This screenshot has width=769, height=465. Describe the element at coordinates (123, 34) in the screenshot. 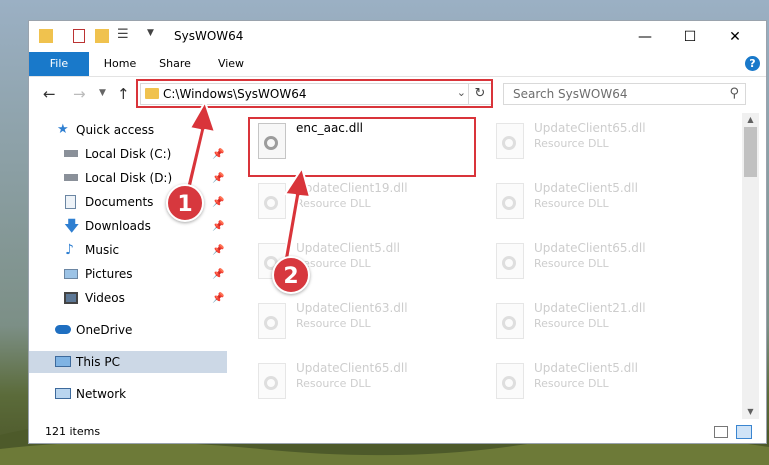

I see `customize-toolbar-icon: ☰` at that location.